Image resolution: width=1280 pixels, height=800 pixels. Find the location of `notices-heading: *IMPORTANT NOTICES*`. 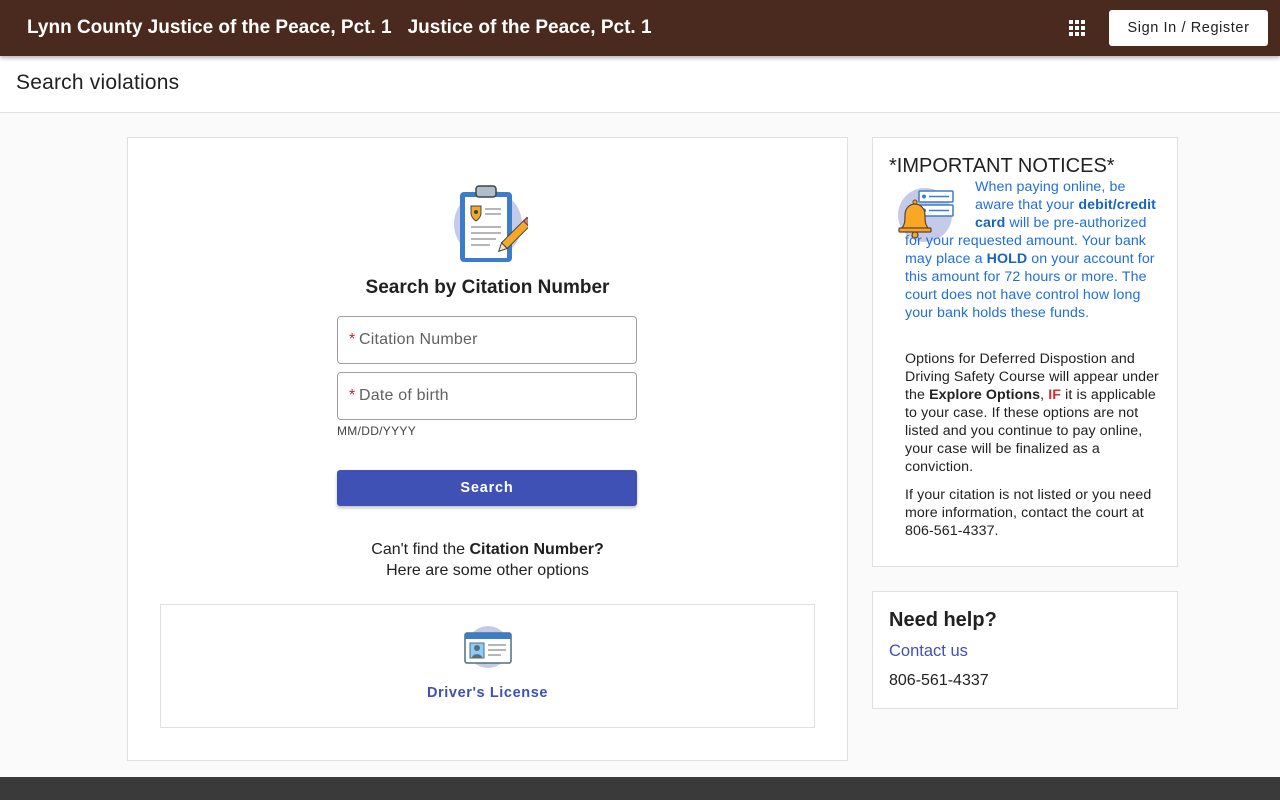

notices-heading: *IMPORTANT NOTICES* is located at coordinates (1002, 166).